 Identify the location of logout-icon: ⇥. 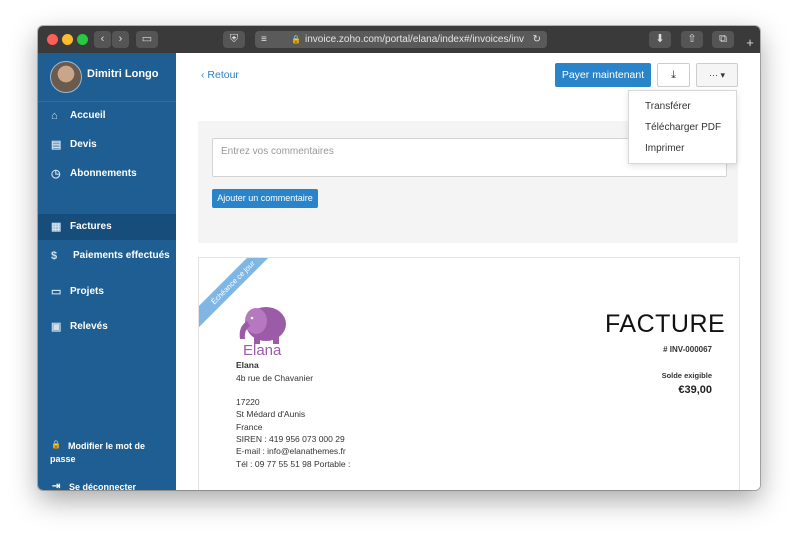
(56, 485).